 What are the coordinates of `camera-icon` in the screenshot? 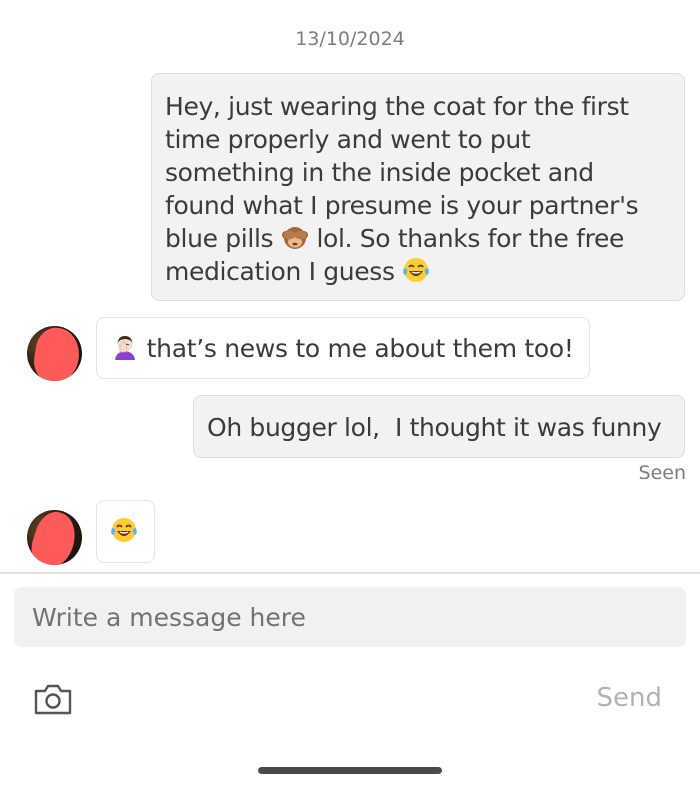 It's located at (53, 699).